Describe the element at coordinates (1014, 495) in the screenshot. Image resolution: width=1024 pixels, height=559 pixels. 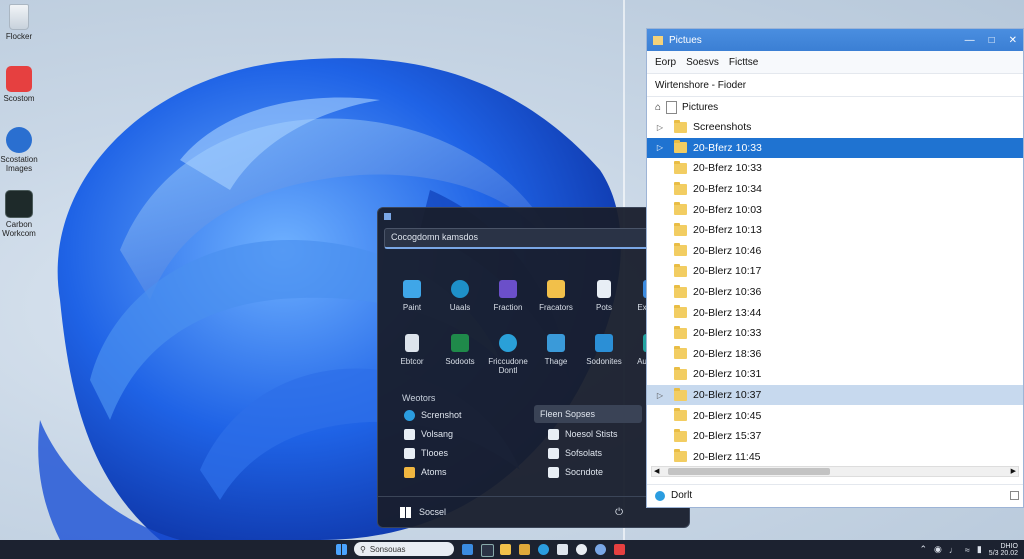
I see `resize-icon` at that location.